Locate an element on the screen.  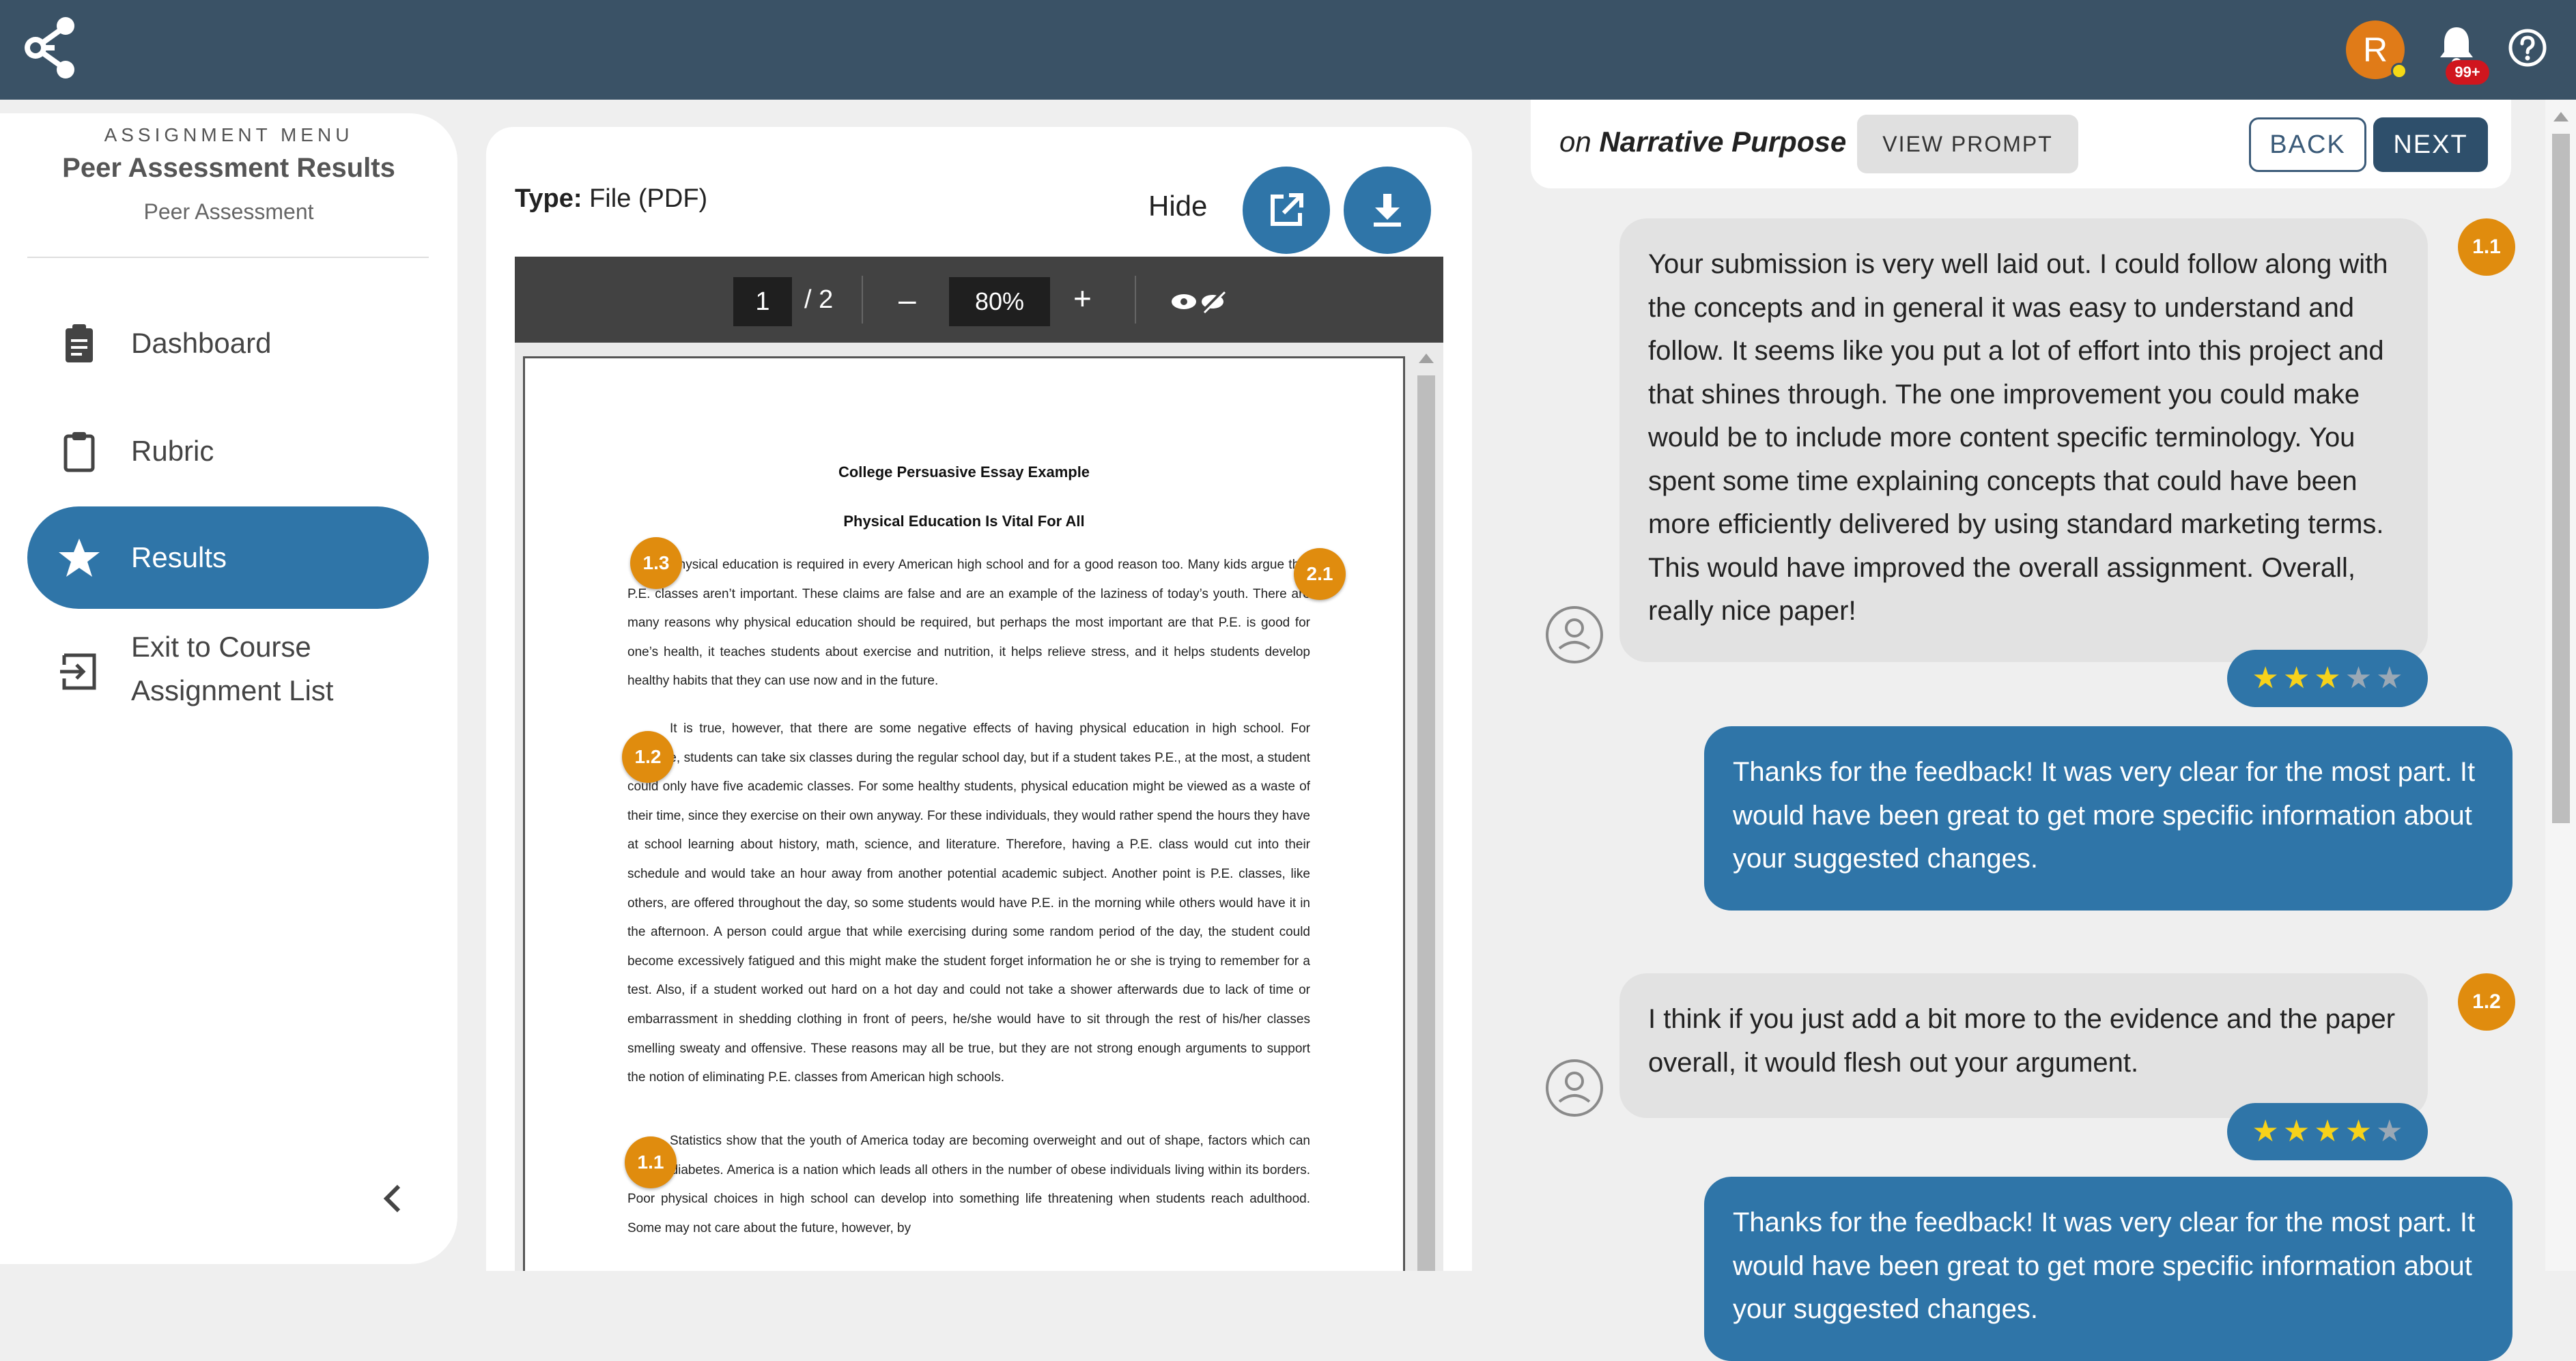
file-type-value: File (PDF) is located at coordinates (648, 198).